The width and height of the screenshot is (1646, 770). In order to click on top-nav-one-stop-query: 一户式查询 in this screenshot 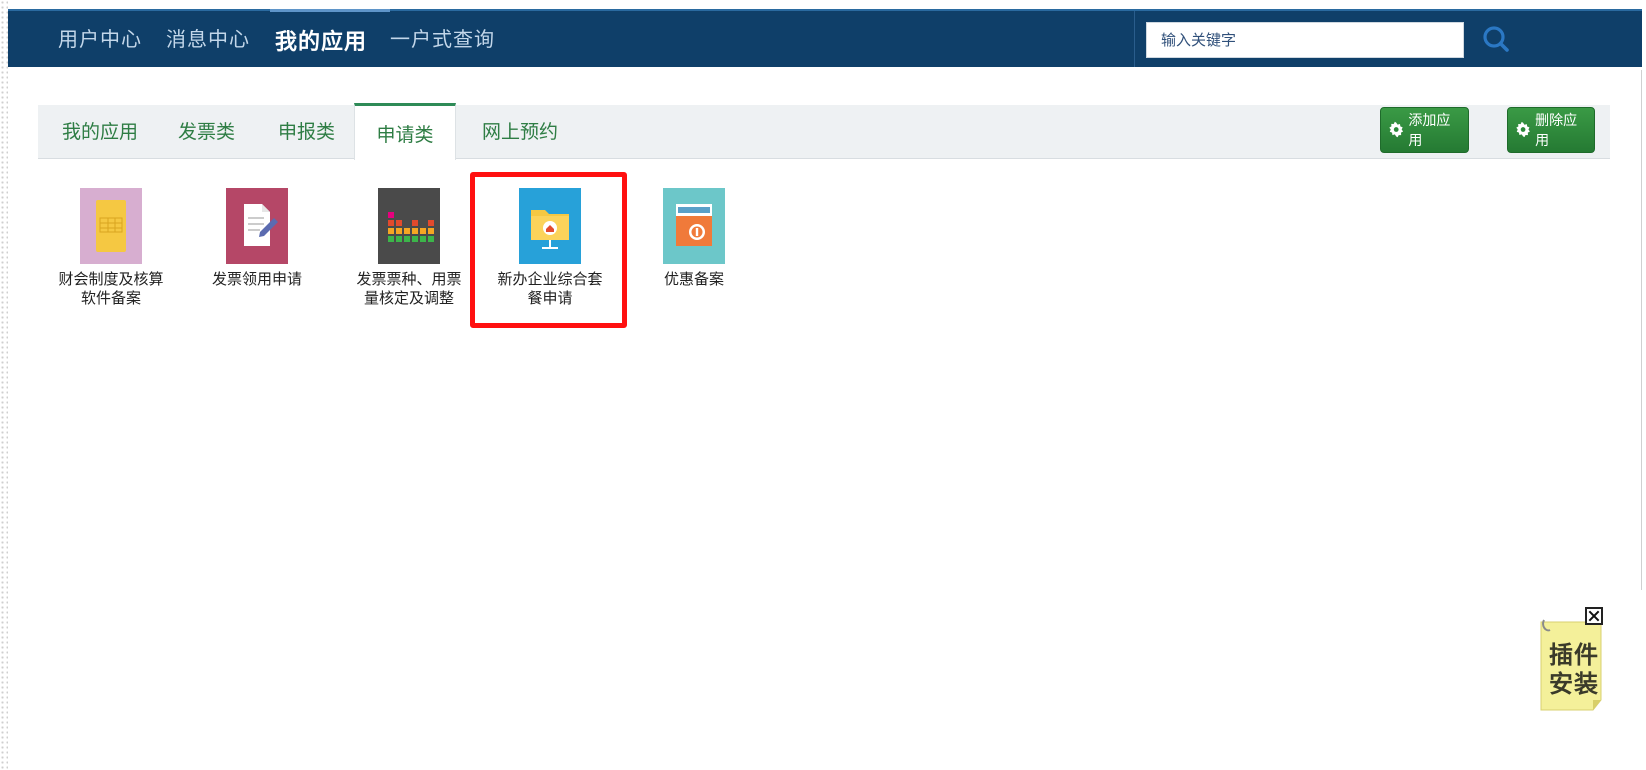, I will do `click(442, 37)`.